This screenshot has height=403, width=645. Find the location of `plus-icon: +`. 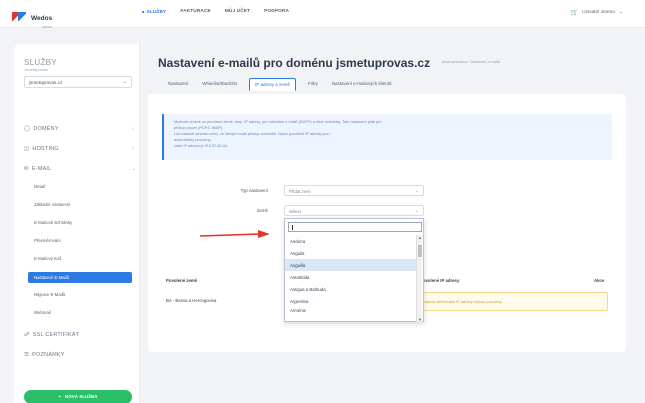

plus-icon: + is located at coordinates (61, 396).